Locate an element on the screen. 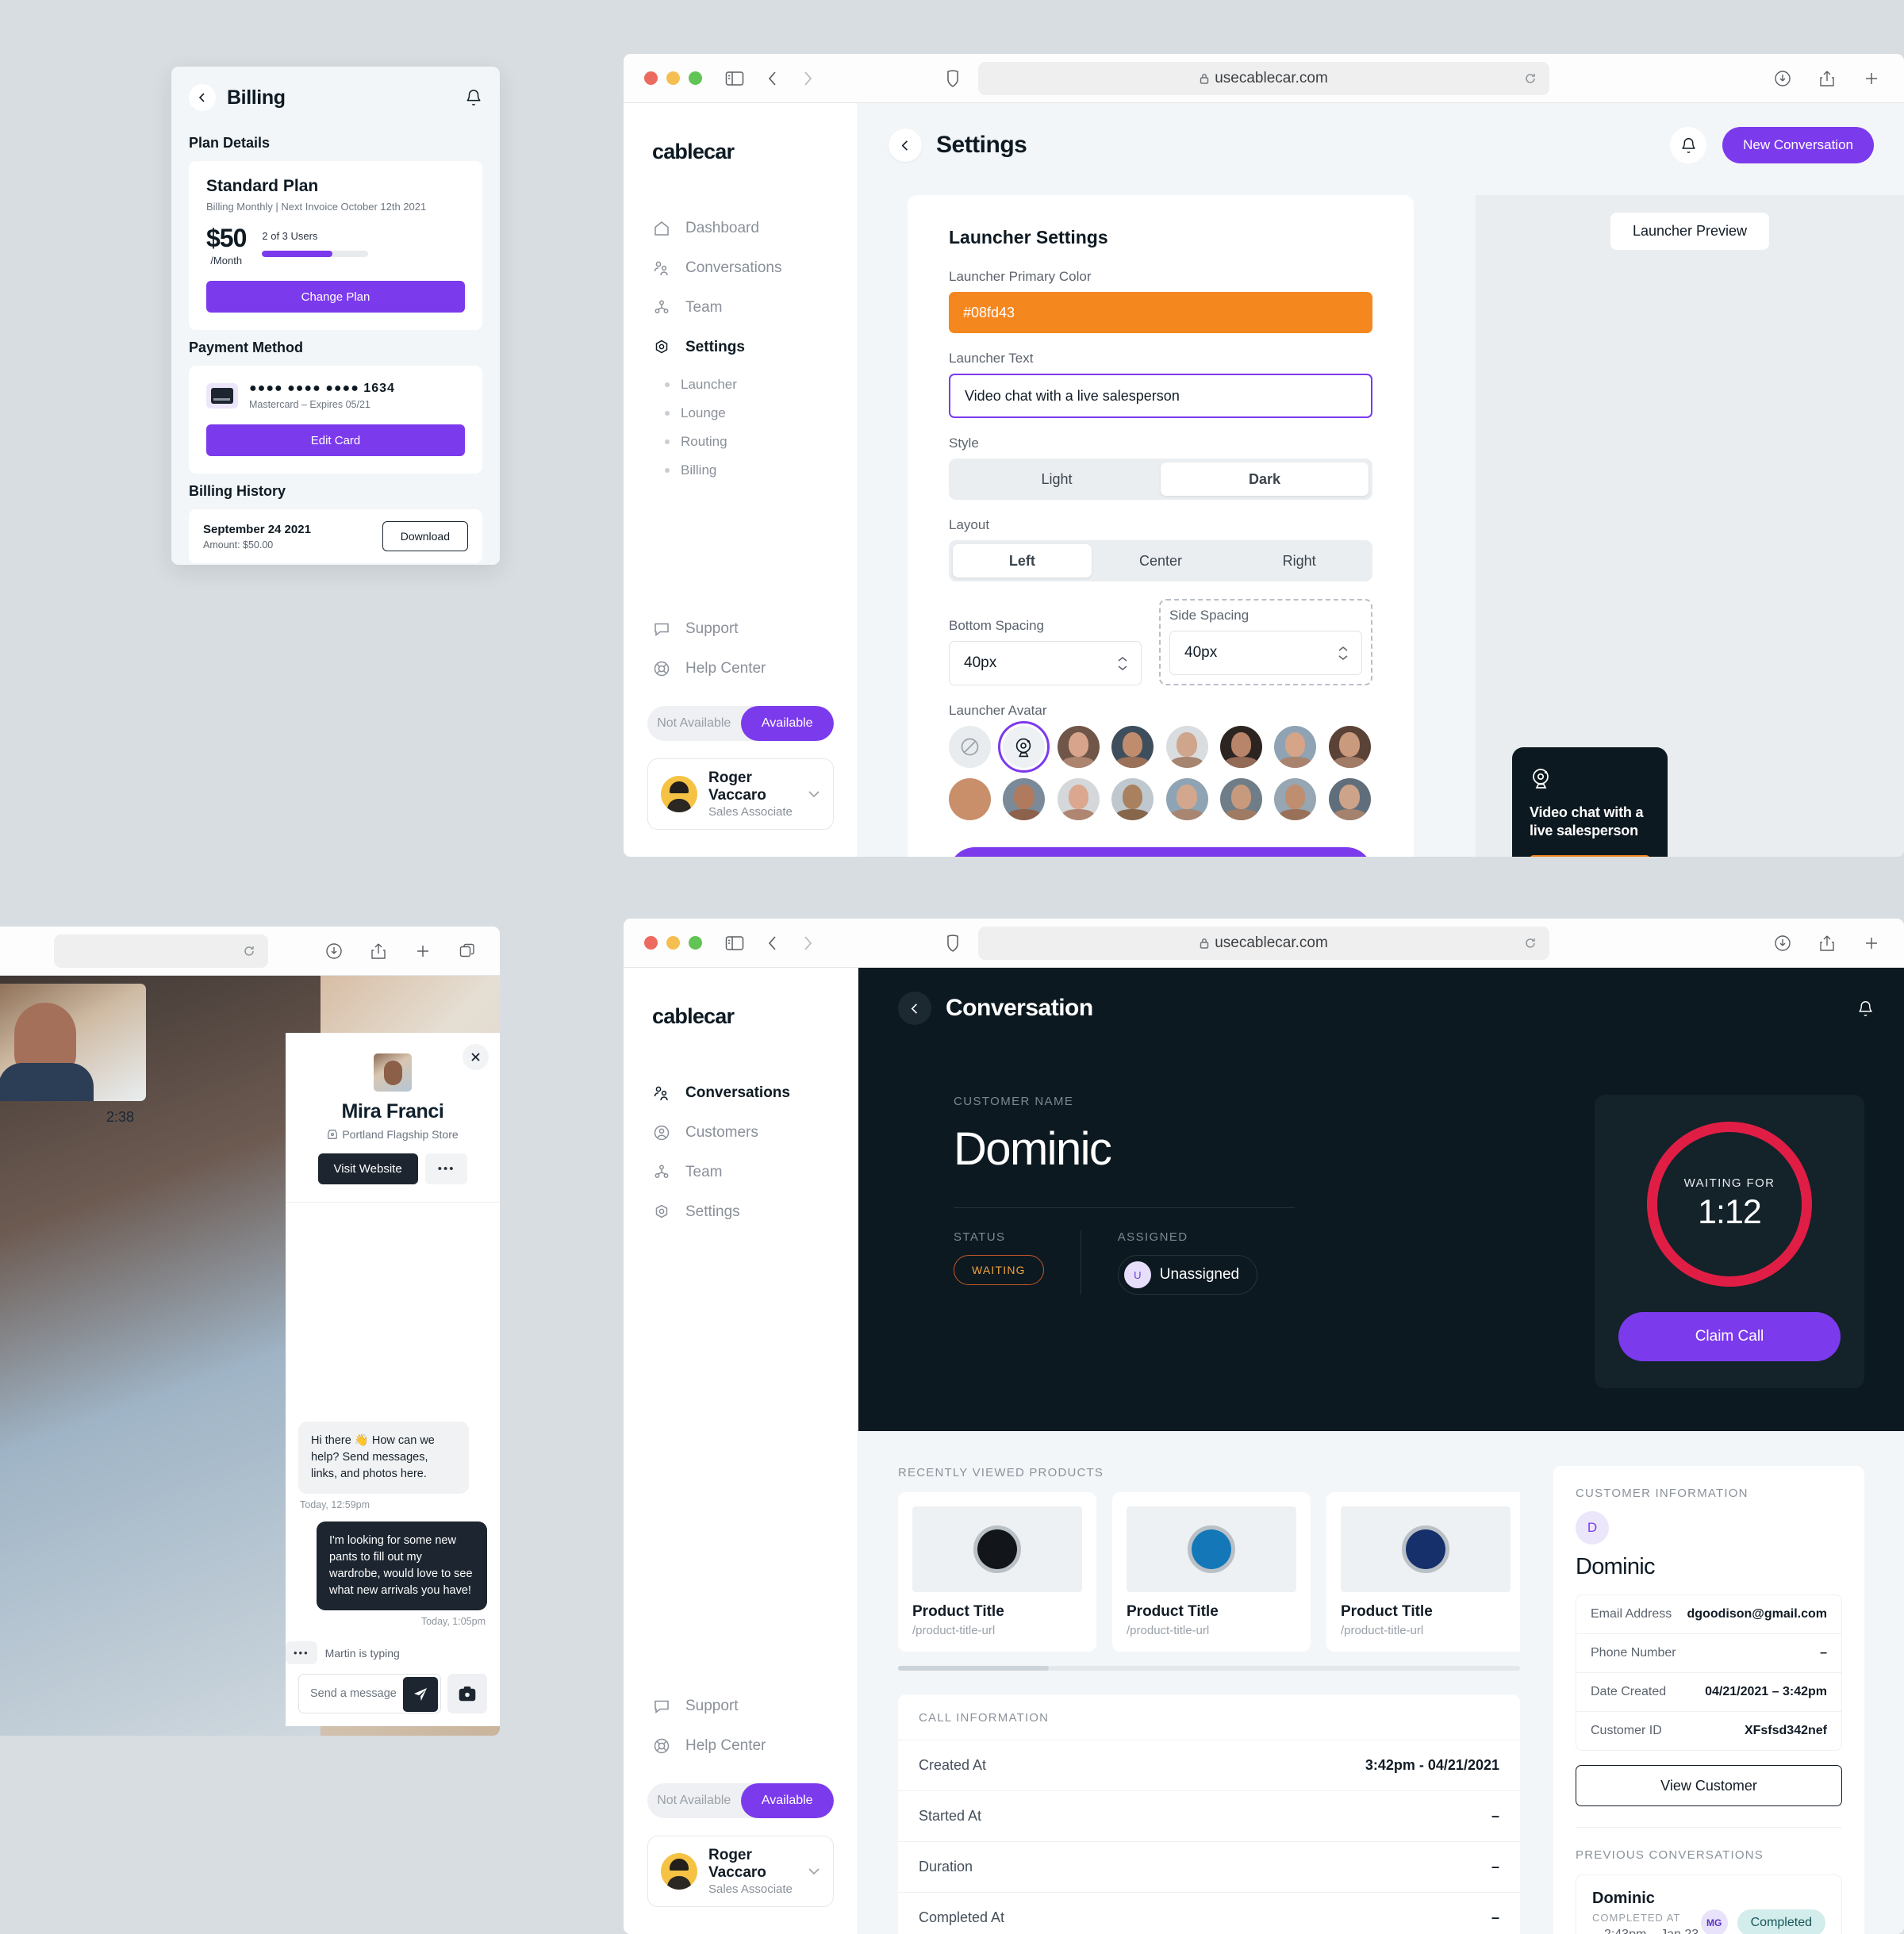  visit-website-button: Visit Website is located at coordinates (367, 1168).